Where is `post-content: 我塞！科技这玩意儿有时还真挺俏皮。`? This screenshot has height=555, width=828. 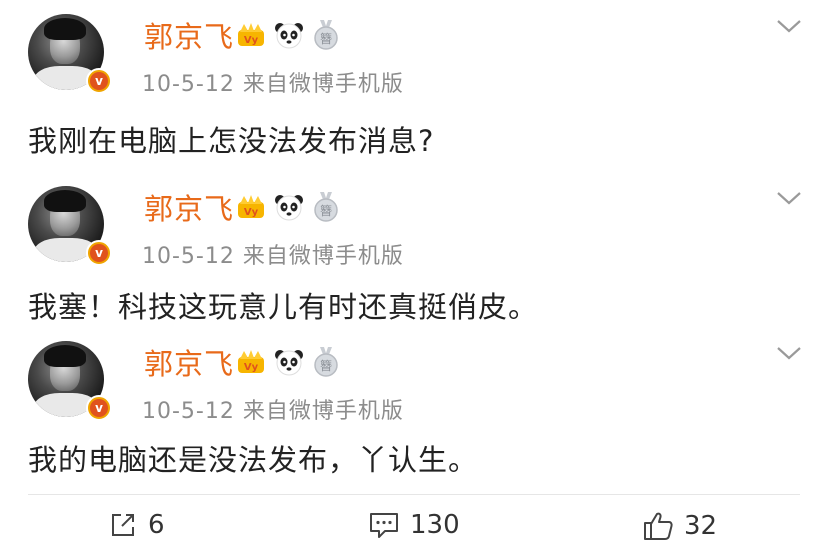 post-content: 我塞！科技这玩意儿有时还真挺俏皮。 is located at coordinates (283, 307).